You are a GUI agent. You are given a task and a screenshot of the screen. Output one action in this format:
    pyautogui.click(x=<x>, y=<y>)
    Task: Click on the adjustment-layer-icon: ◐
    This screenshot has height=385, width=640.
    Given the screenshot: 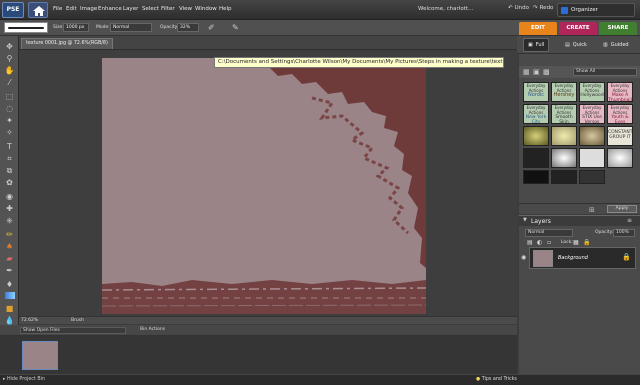 What is the action you would take?
    pyautogui.click(x=539, y=242)
    